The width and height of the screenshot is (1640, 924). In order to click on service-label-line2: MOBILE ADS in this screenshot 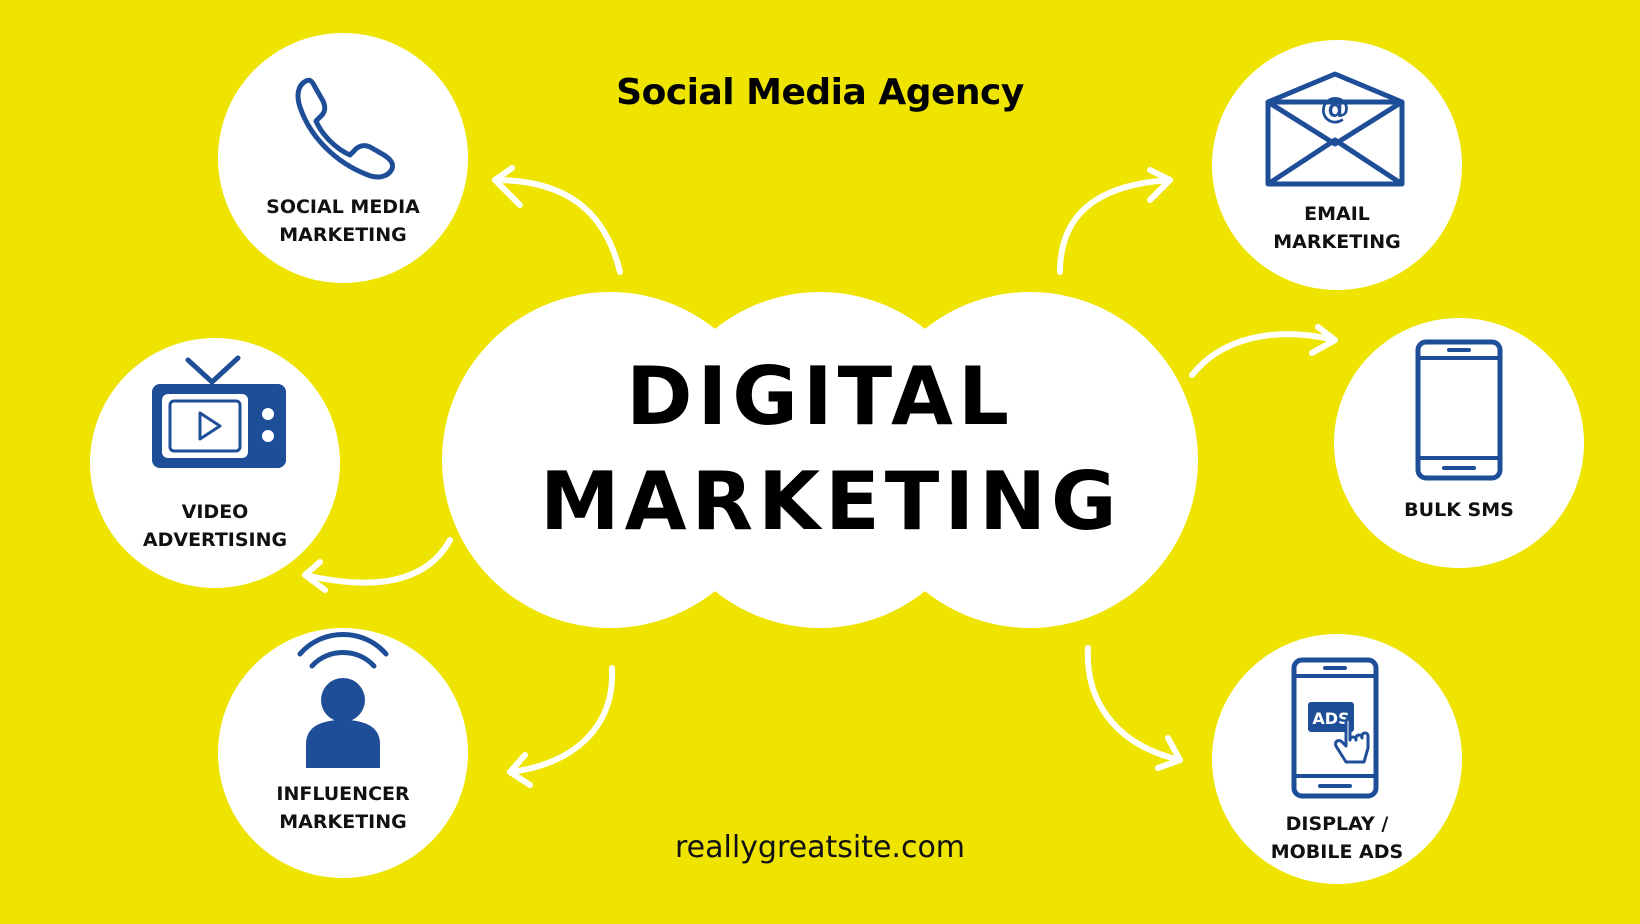, I will do `click(1337, 852)`.